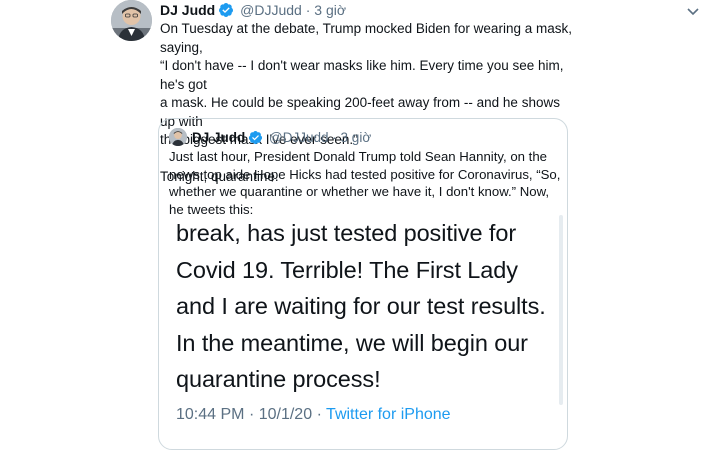 This screenshot has width=720, height=450. I want to click on quoted-tweet-time: 3 giờ, so click(356, 137).